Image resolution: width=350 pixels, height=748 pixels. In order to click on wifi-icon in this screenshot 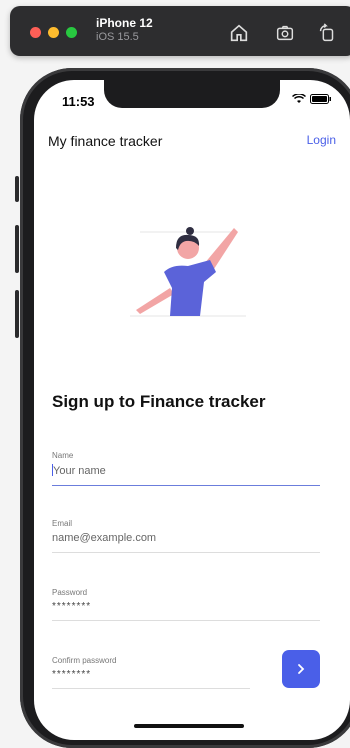, I will do `click(299, 98)`.